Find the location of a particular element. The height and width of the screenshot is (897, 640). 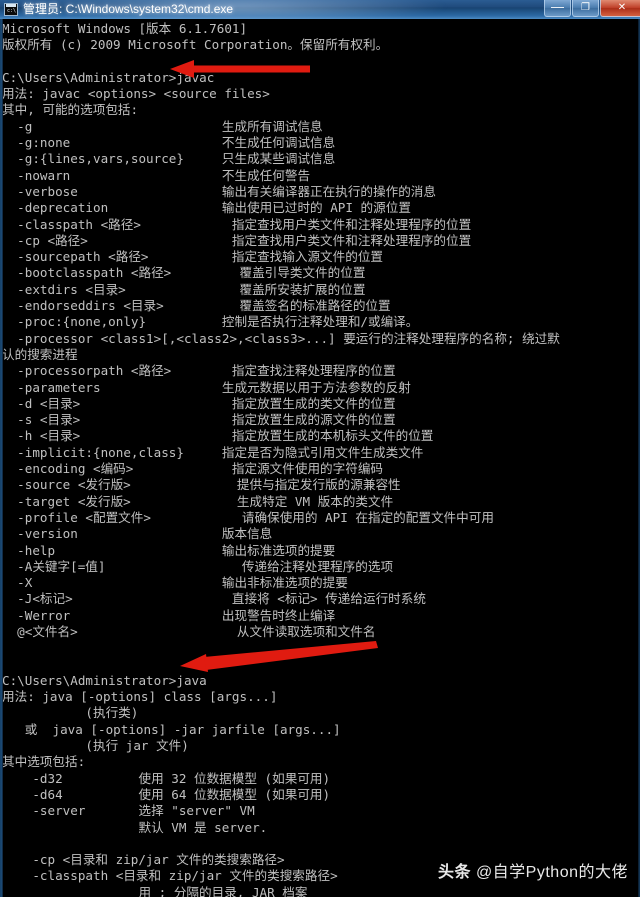

console-line: -implicit:{none,class} 指定是否为隐式引用文件生成类文件 is located at coordinates (213, 452).